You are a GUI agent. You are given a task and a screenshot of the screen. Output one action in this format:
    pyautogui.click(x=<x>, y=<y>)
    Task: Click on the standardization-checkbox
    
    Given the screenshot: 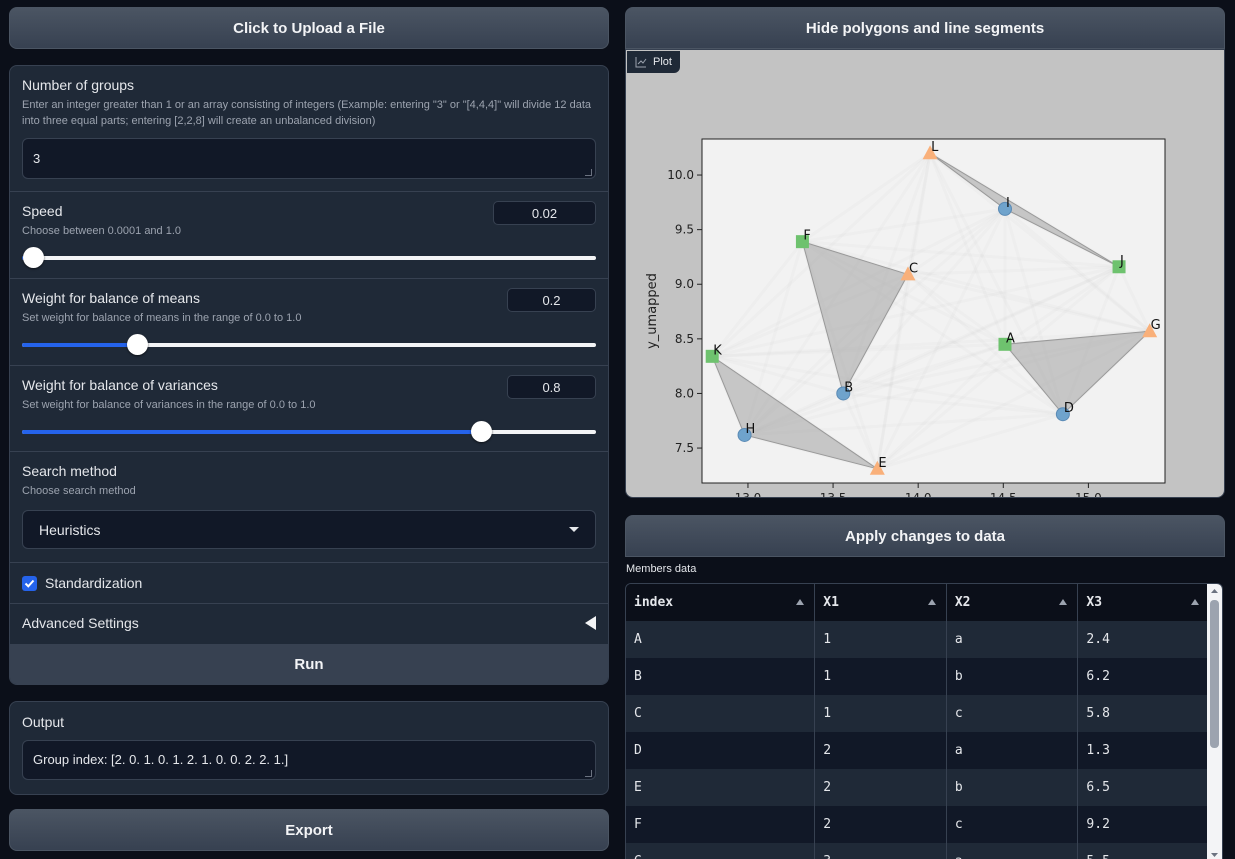 What is the action you would take?
    pyautogui.click(x=29, y=583)
    